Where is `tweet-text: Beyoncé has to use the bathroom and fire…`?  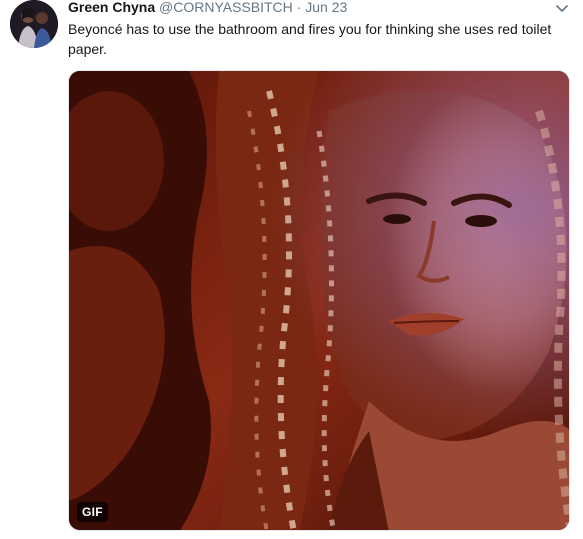 tweet-text: Beyoncé has to use the bathroom and fire… is located at coordinates (310, 39).